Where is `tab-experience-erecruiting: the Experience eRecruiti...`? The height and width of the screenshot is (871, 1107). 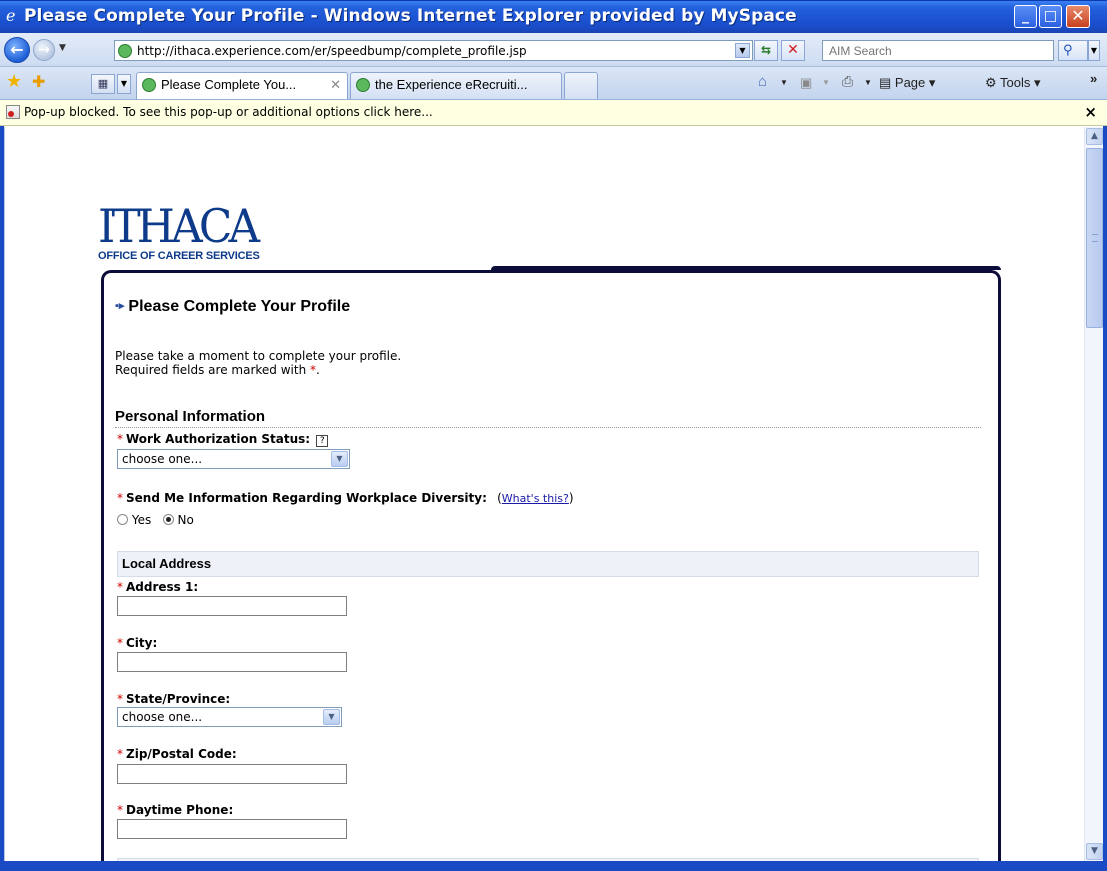
tab-experience-erecruiting: the Experience eRecruiti... is located at coordinates (456, 85).